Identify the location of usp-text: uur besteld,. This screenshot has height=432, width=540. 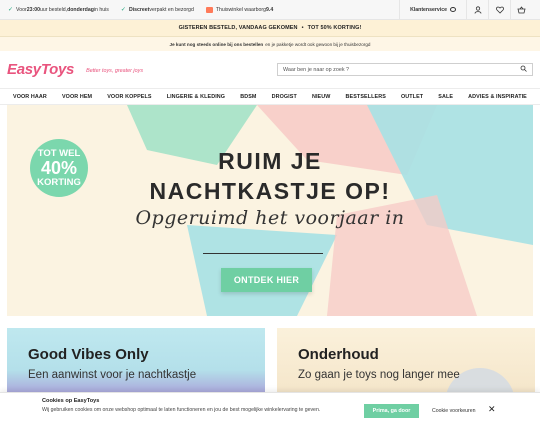
(53, 9).